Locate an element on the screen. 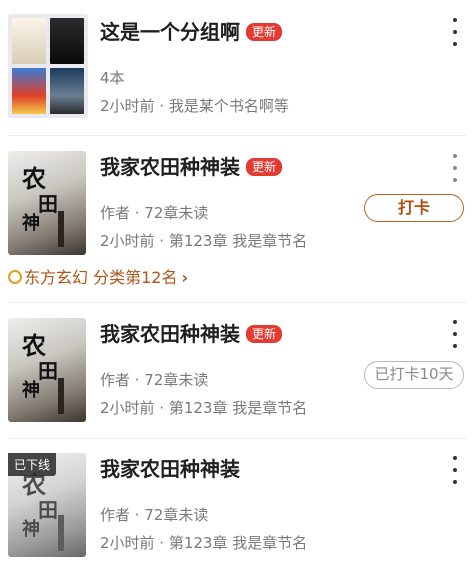  group-cover-grid is located at coordinates (48, 66).